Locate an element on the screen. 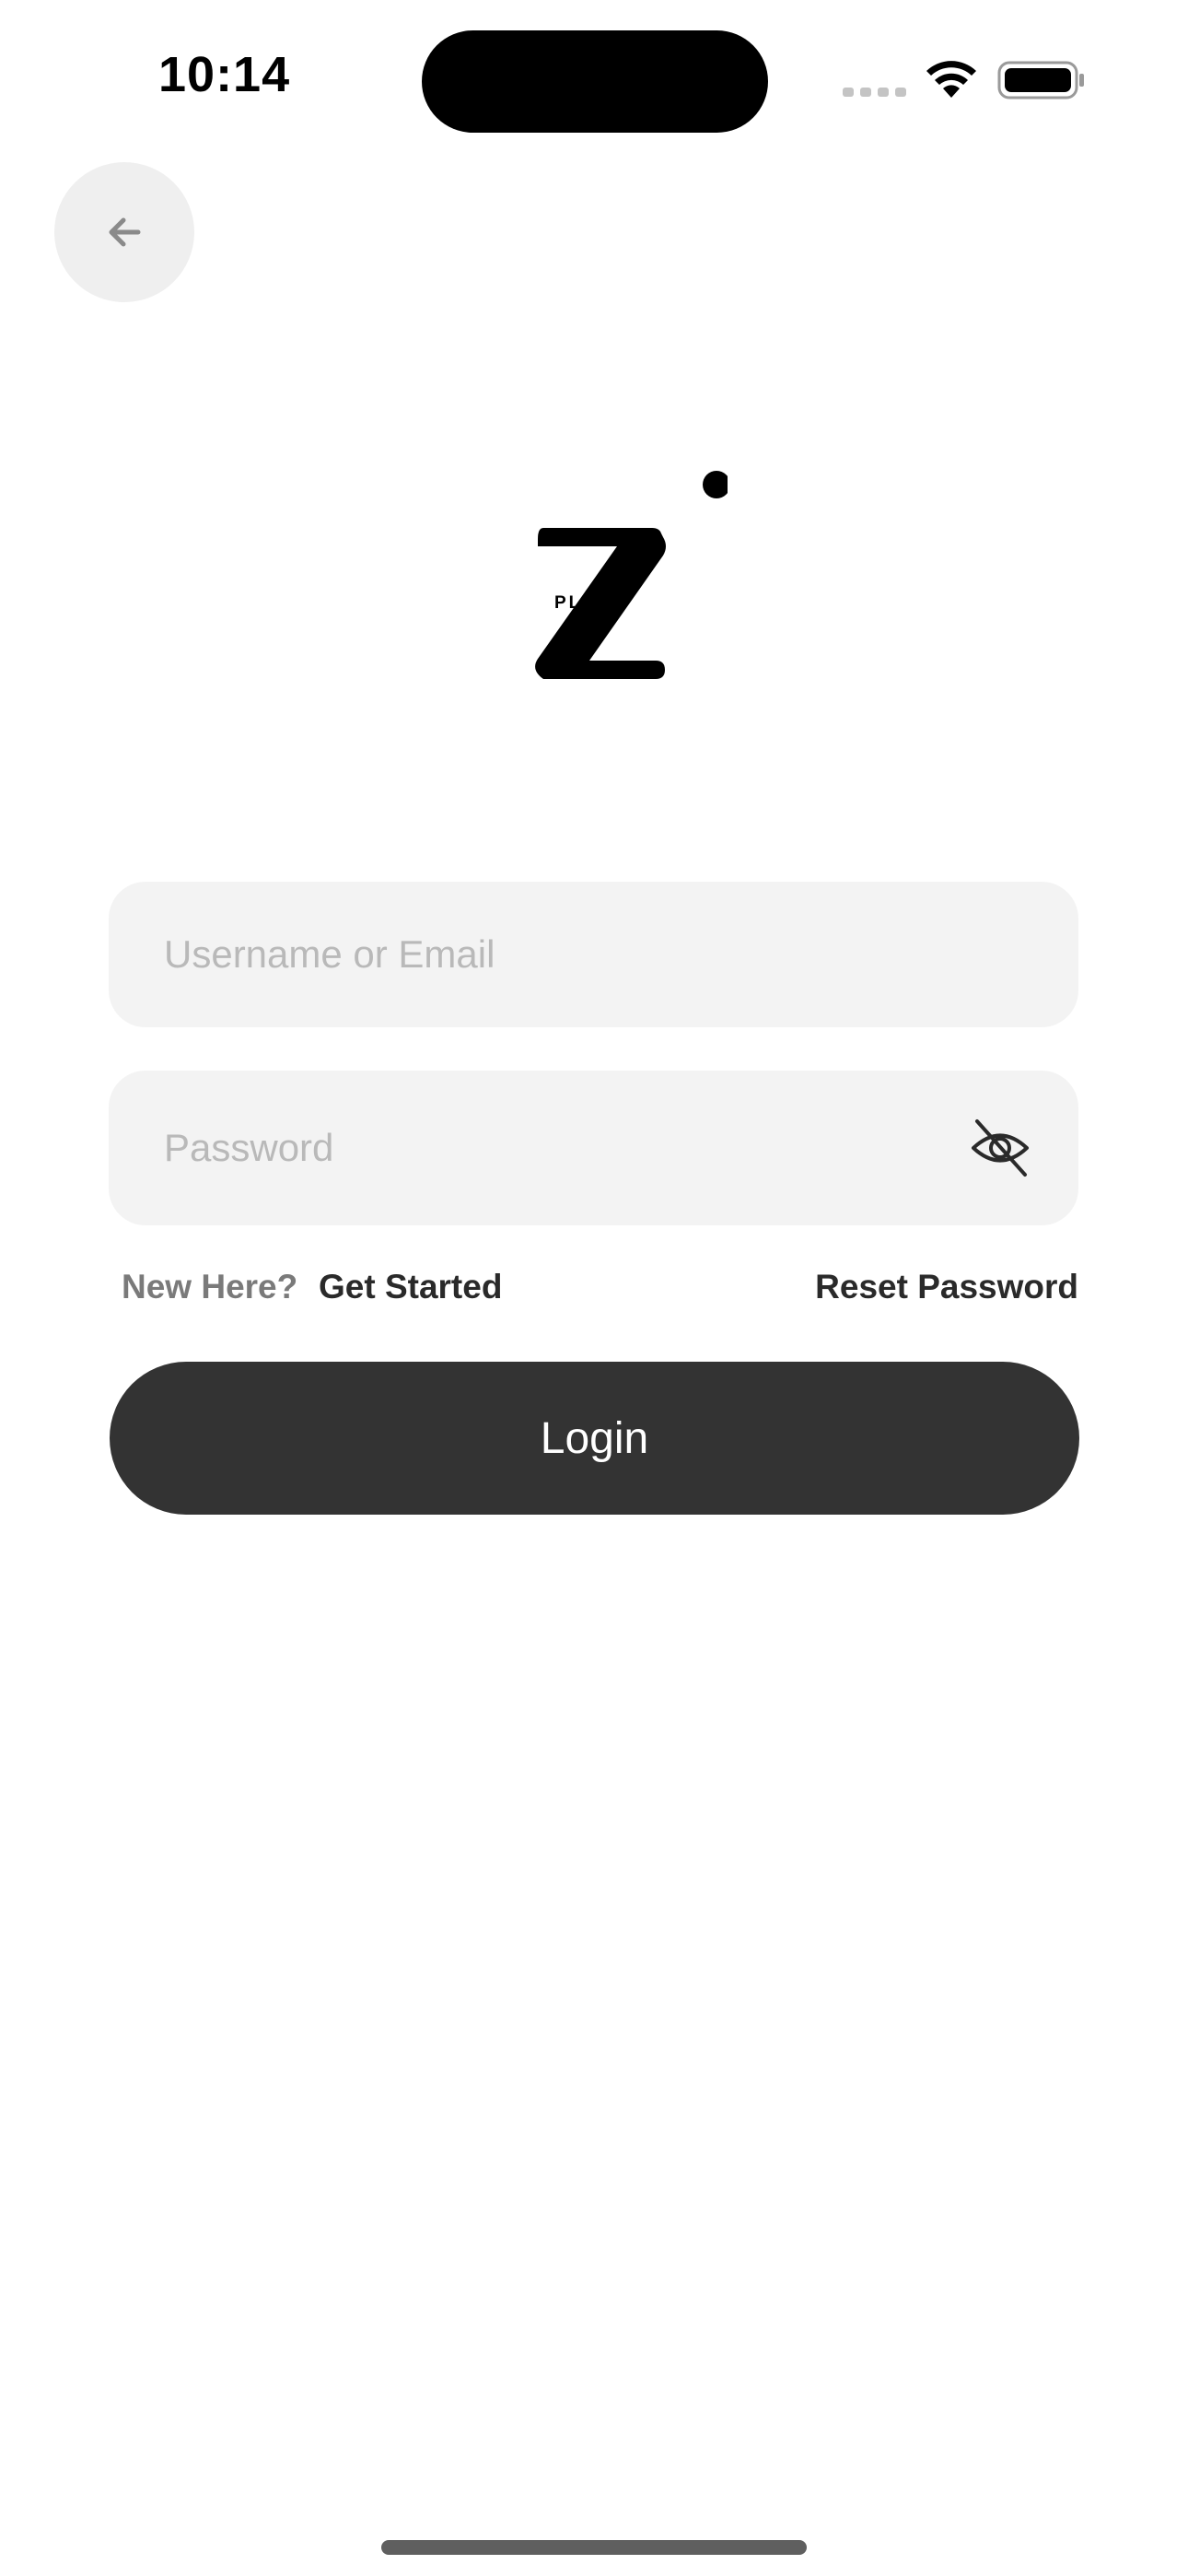 The width and height of the screenshot is (1188, 2576). arrow-left-icon is located at coordinates (125, 232).